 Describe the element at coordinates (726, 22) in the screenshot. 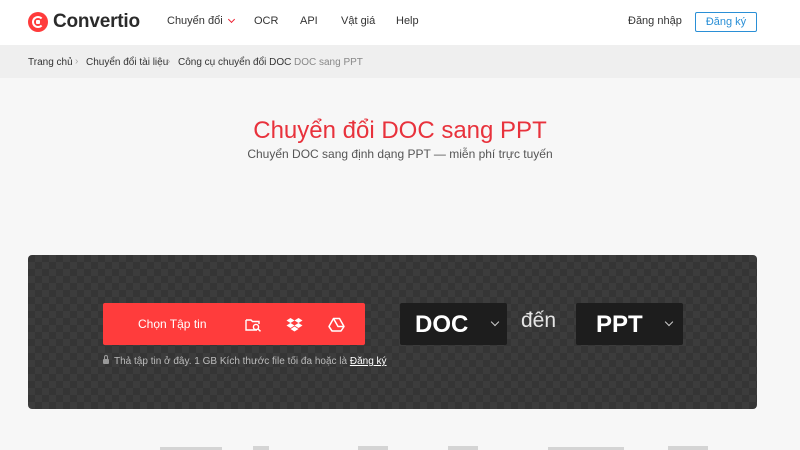

I see `signup-button: Đăng ký` at that location.